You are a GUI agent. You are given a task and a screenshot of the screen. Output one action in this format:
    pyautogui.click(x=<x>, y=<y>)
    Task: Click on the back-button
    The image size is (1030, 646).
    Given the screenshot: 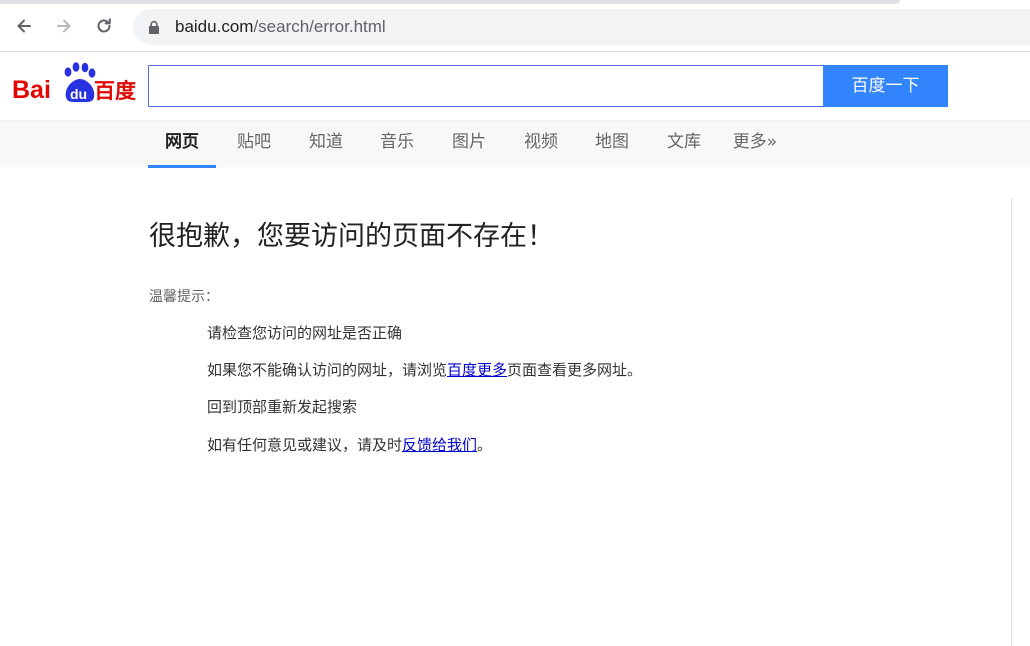 What is the action you would take?
    pyautogui.click(x=24, y=26)
    